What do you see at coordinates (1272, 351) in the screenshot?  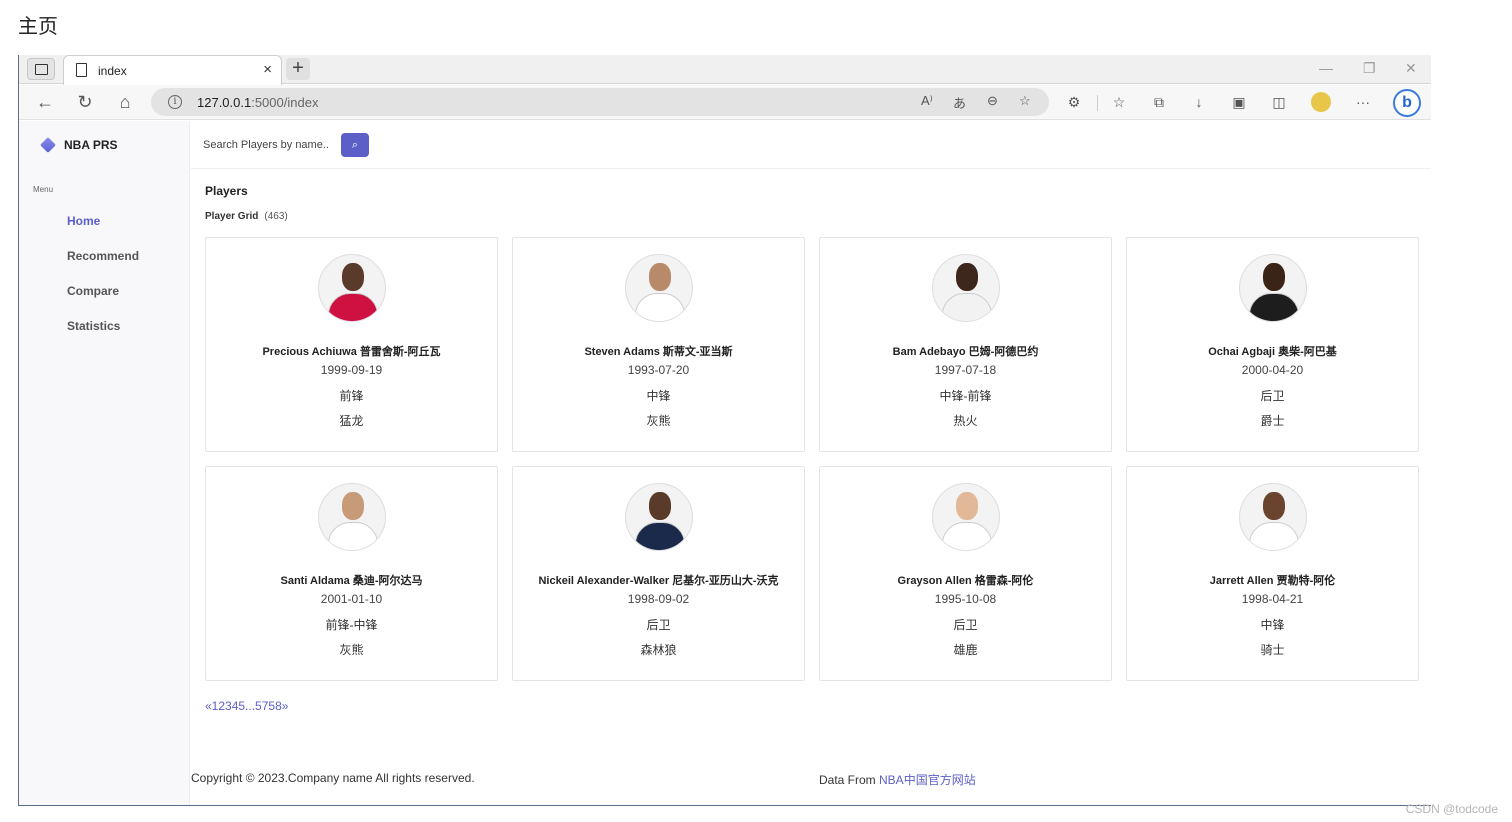 I see `player-name: Ochai Agbaji 奥柴-阿巴基` at bounding box center [1272, 351].